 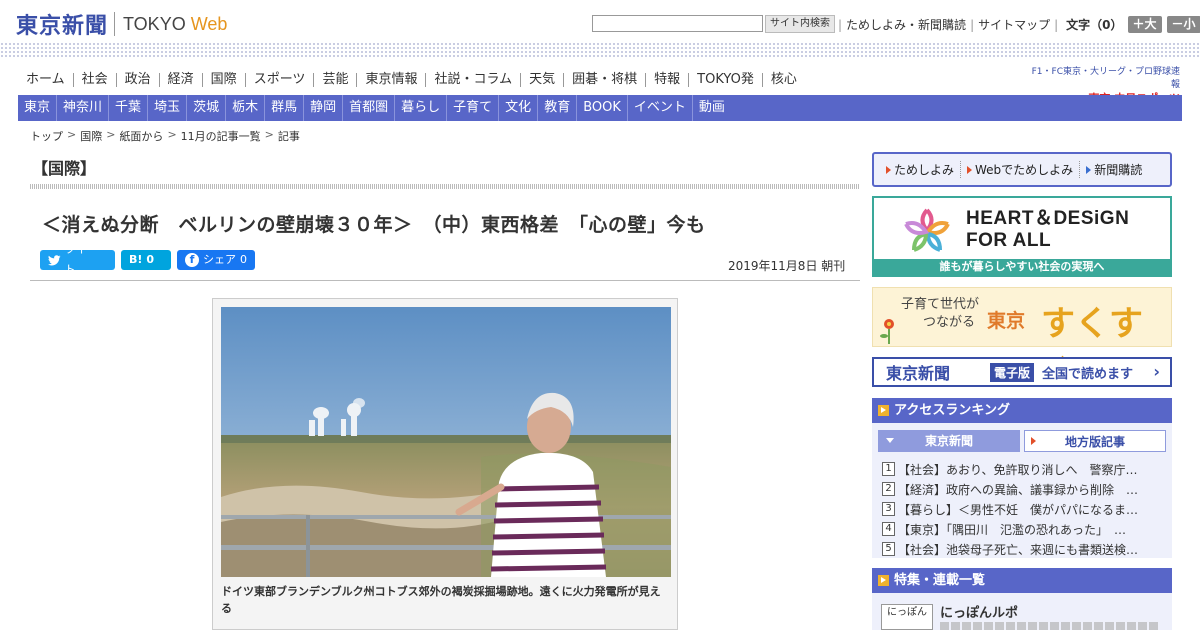 I want to click on logo-japanese: 東京新聞, so click(x=62, y=26).